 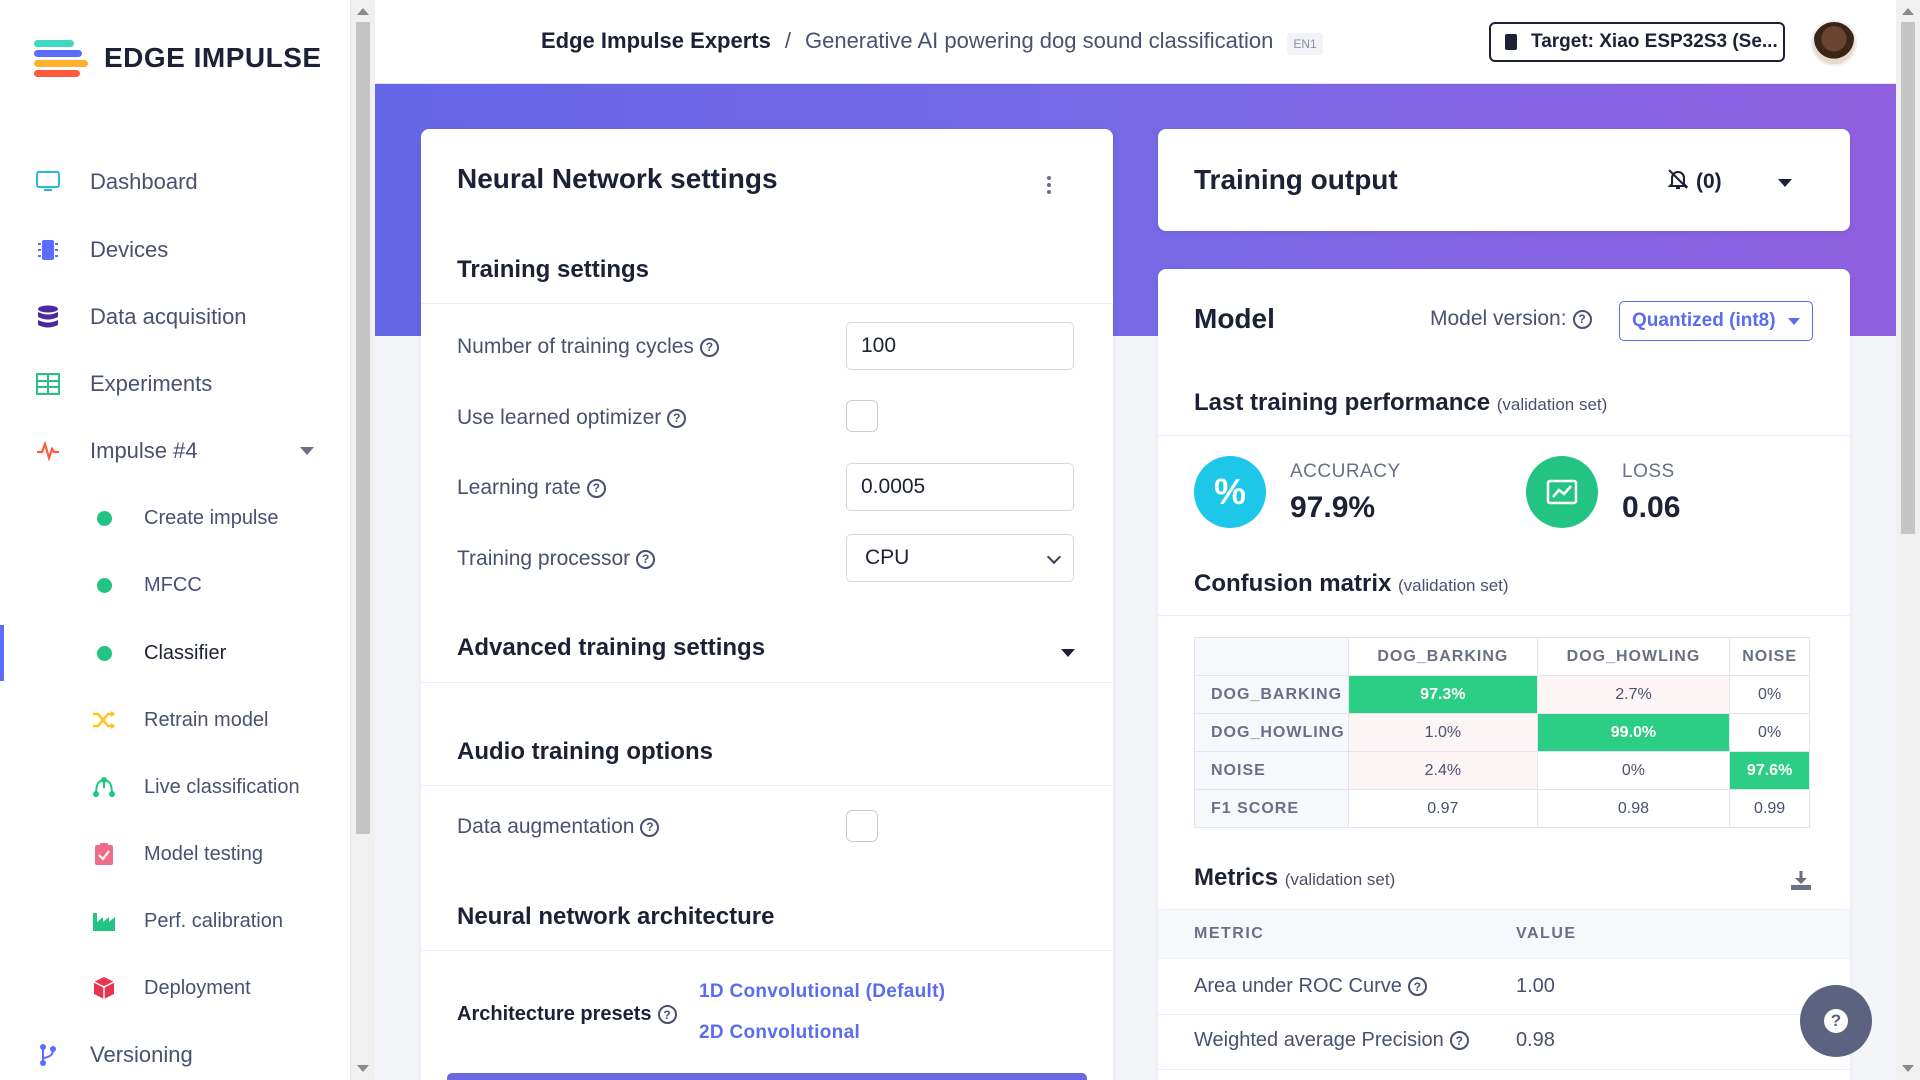 What do you see at coordinates (175, 250) in the screenshot?
I see `sidebar-item-devices: Devices` at bounding box center [175, 250].